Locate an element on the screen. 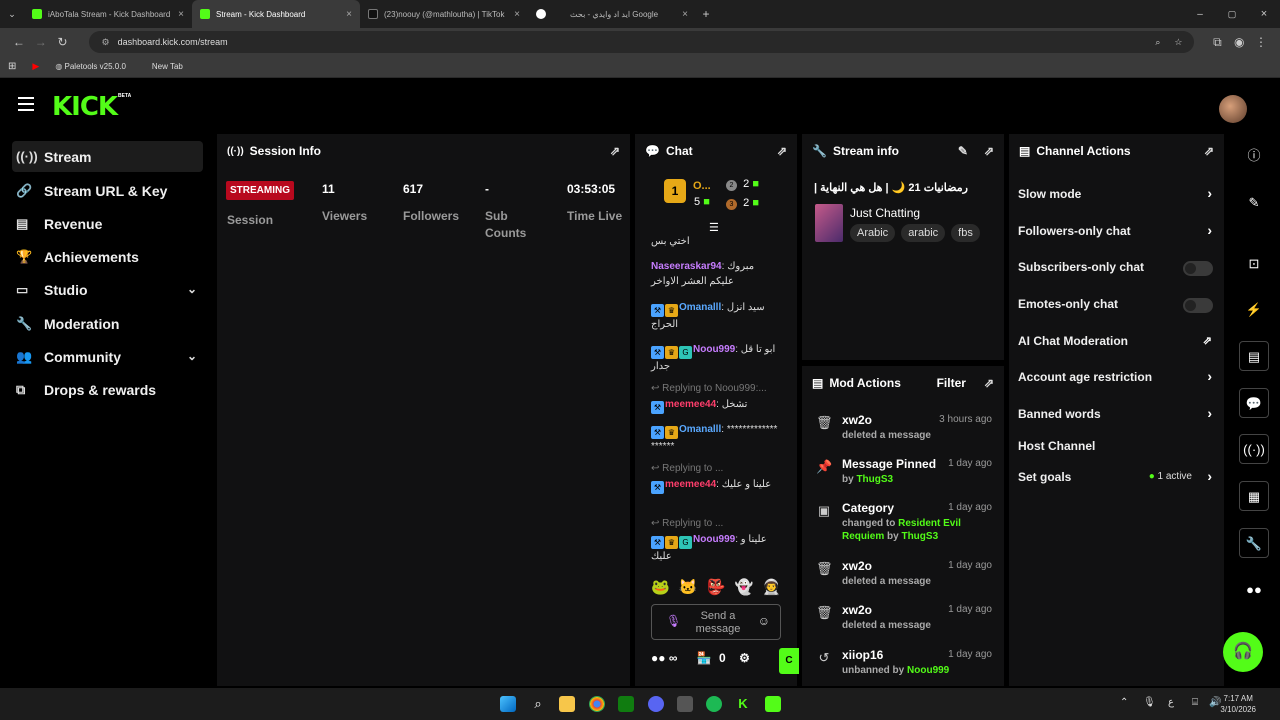  chat-icon: 💬 is located at coordinates (1254, 403).